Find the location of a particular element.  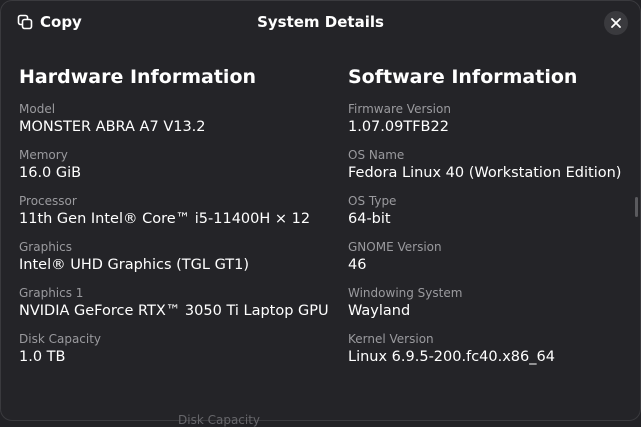

hardware-row-model: Model MONSTER ABRA A7 V13.2 is located at coordinates (169, 124).